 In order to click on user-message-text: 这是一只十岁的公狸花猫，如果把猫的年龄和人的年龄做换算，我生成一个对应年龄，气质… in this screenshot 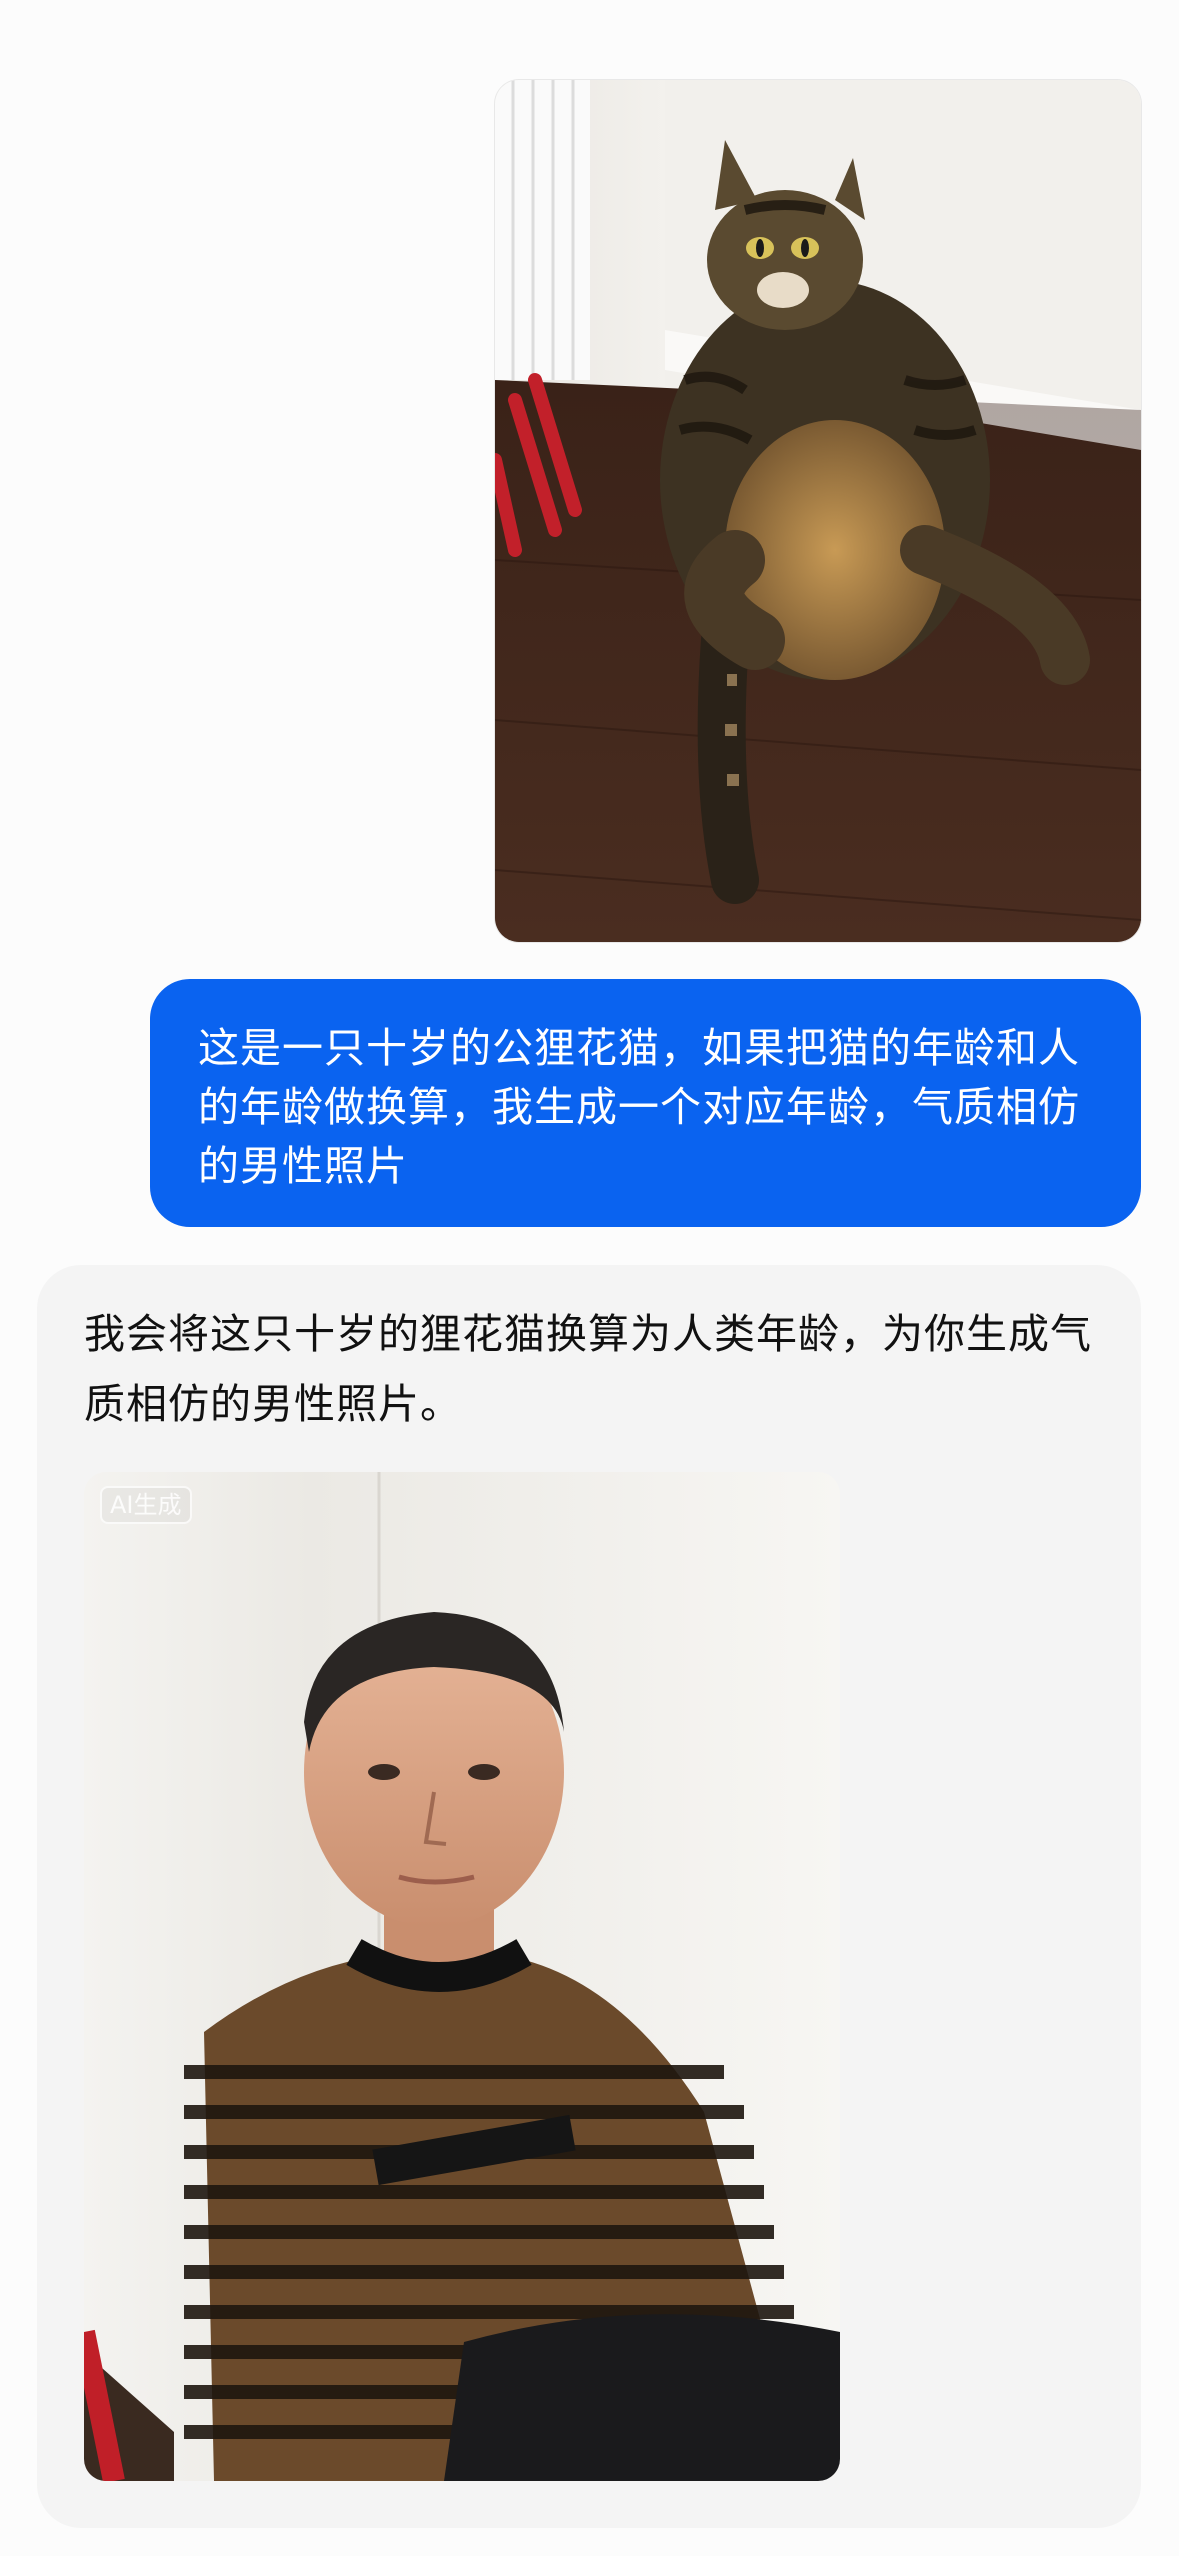, I will do `click(639, 1107)`.